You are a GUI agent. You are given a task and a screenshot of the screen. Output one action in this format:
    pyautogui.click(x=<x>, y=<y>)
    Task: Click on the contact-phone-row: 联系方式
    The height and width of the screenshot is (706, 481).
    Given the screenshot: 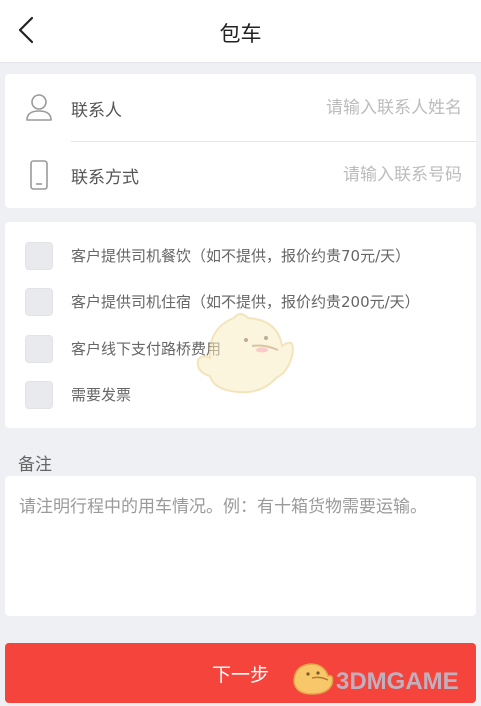 What is the action you would take?
    pyautogui.click(x=240, y=174)
    